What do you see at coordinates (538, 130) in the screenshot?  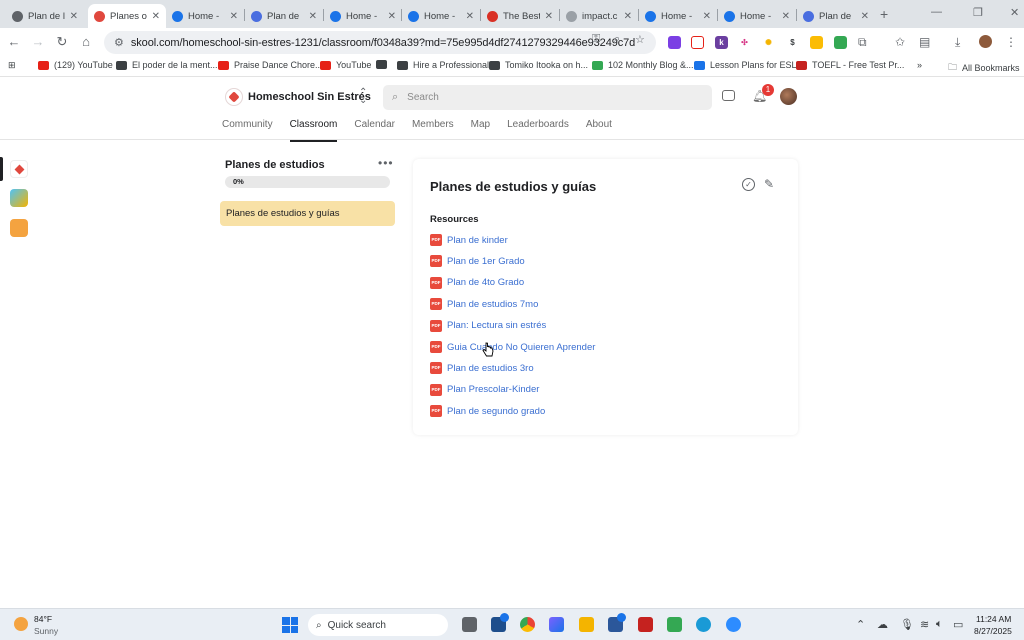 I see `tab-leaderboards: Leaderboards` at bounding box center [538, 130].